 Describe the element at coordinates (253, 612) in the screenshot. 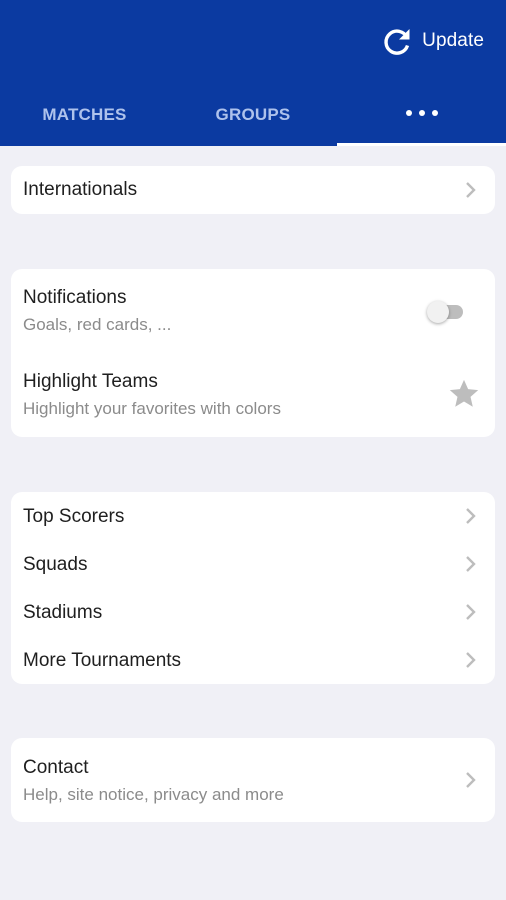

I see `stadiums-item: Stadiums` at that location.